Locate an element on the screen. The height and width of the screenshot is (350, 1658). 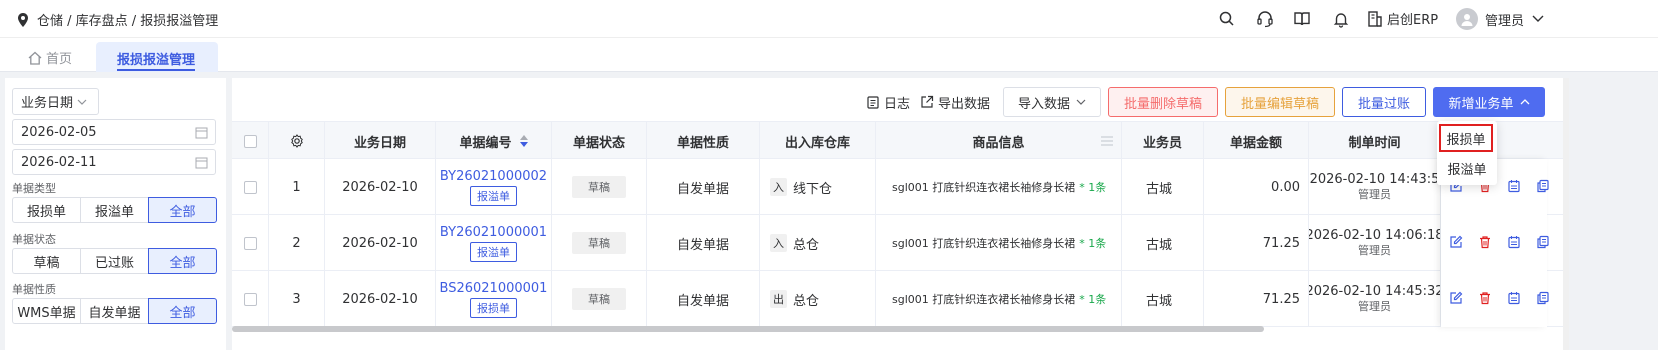
start-date-value: 2026-02-05 is located at coordinates (59, 132).